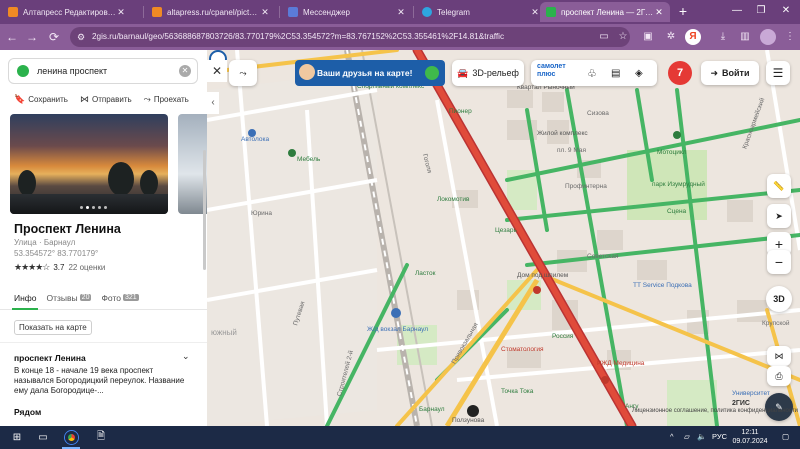 The height and width of the screenshot is (449, 800). What do you see at coordinates (522, 349) in the screenshot?
I see `map-label: Стоматология` at bounding box center [522, 349].